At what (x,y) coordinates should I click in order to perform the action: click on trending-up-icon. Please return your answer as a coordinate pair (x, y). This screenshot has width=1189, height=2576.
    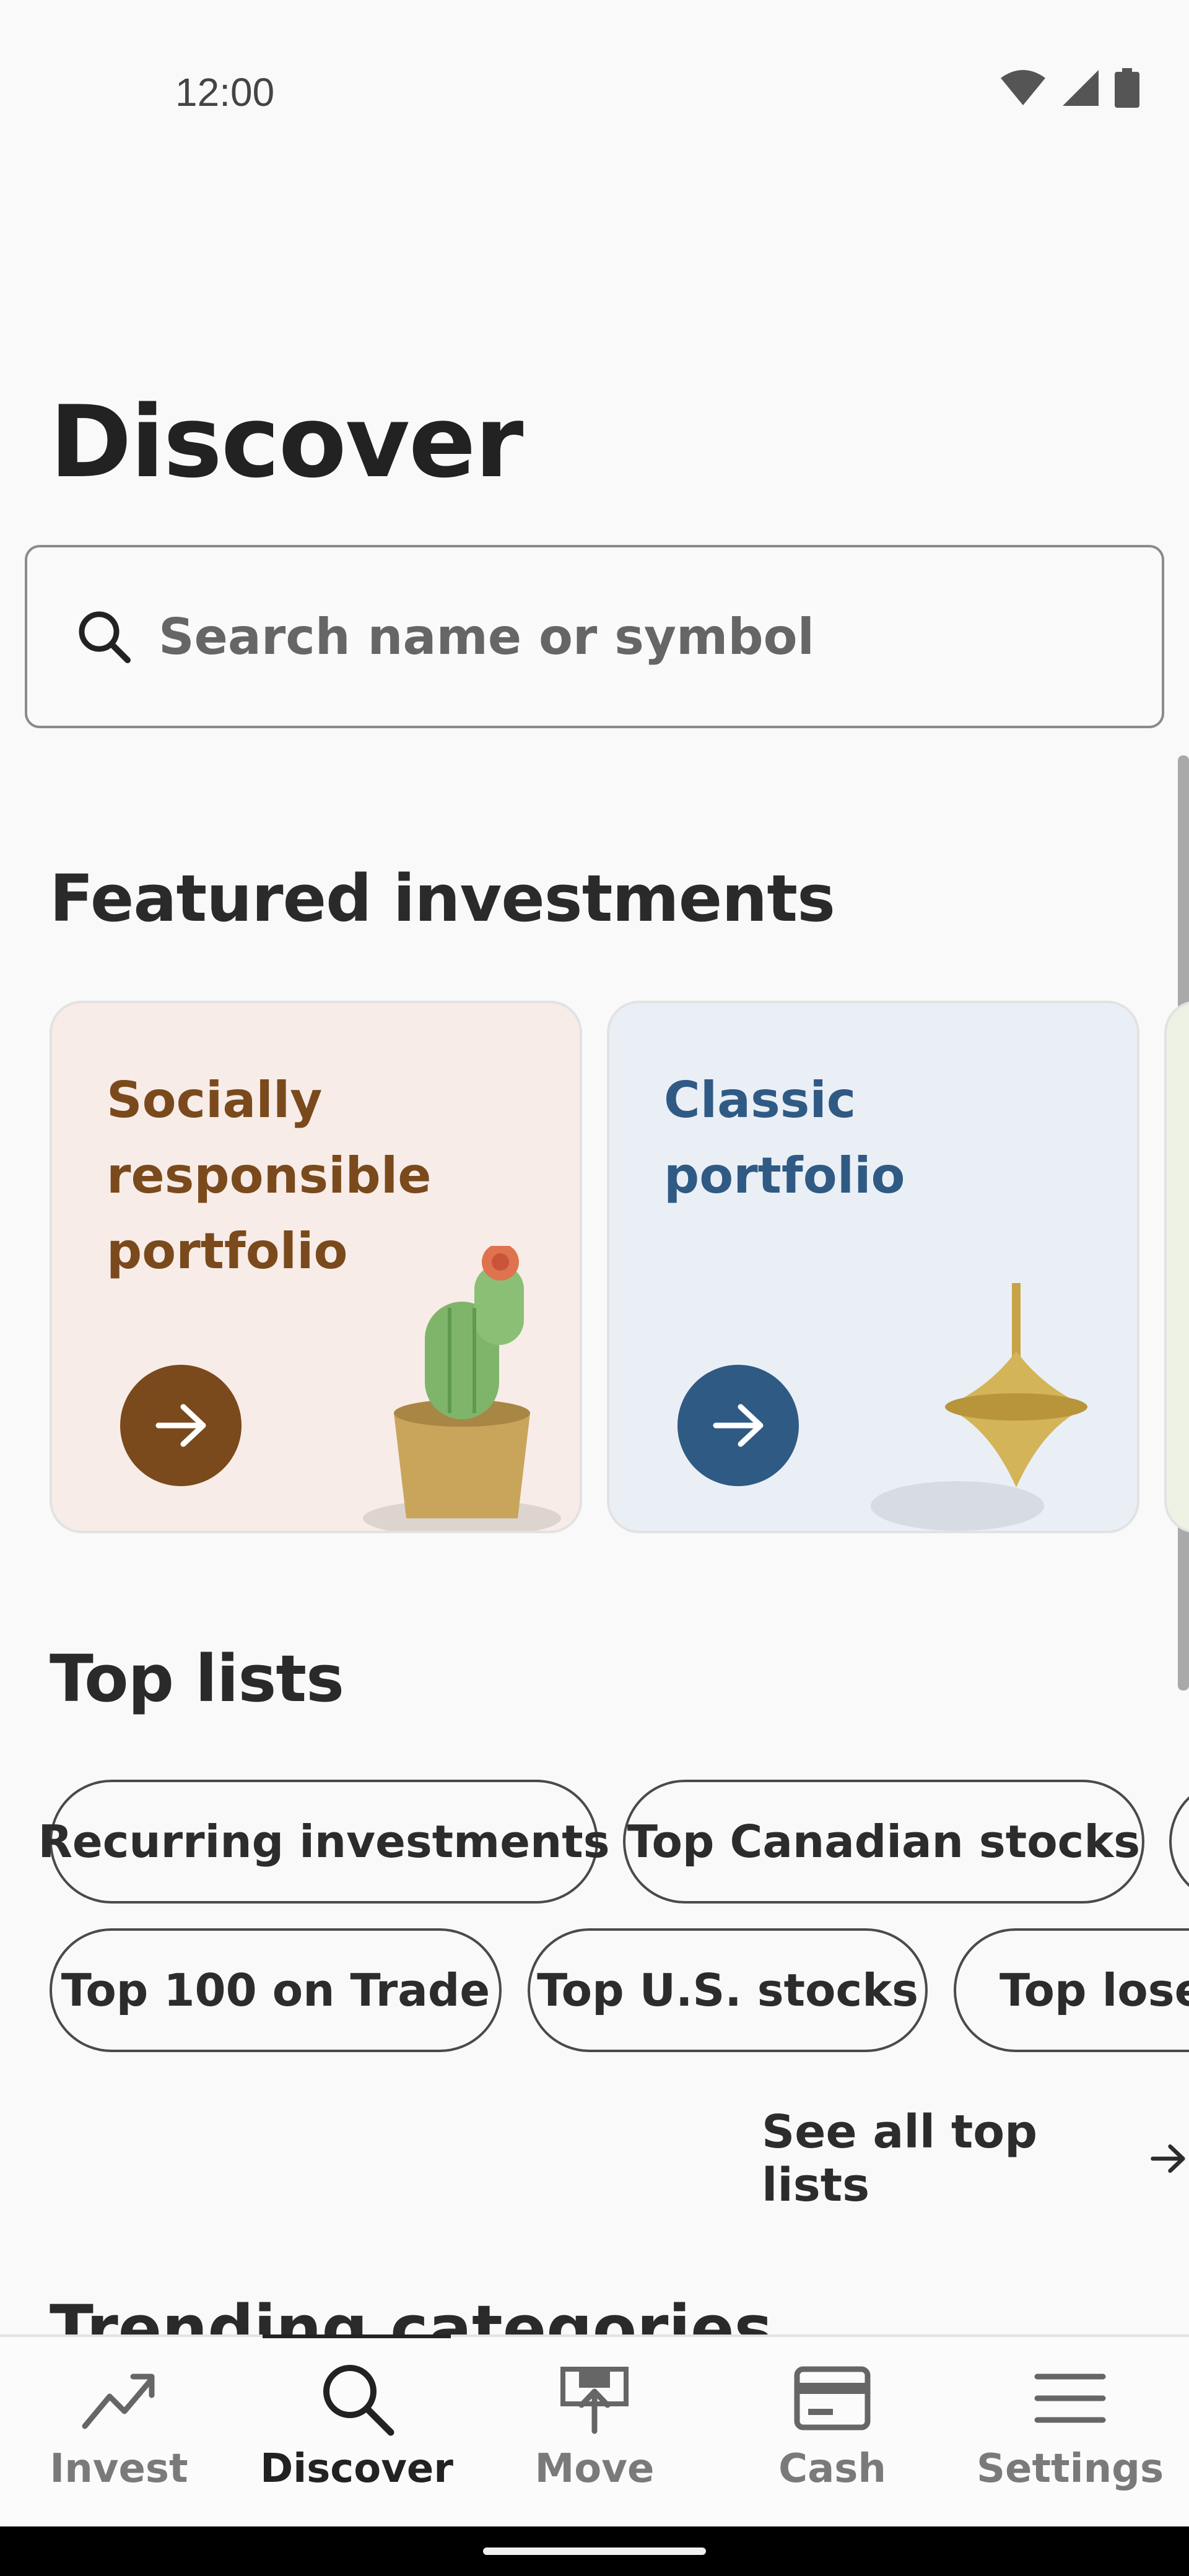
    Looking at the image, I should click on (118, 2401).